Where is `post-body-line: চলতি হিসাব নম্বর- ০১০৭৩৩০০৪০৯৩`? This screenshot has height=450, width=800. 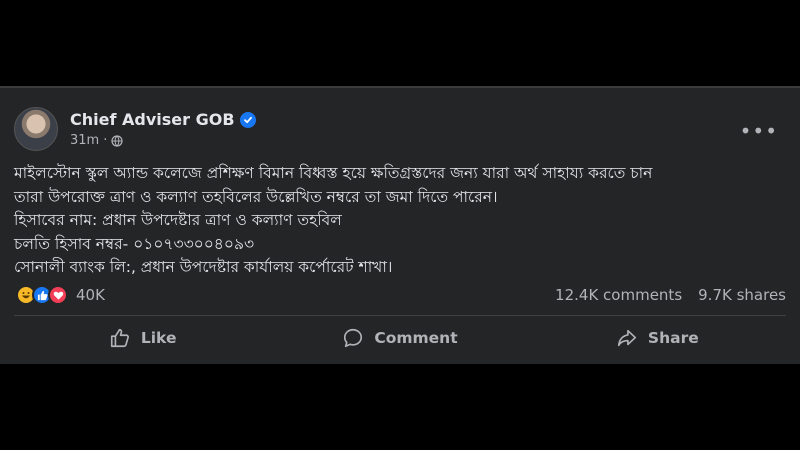
post-body-line: চলতি হিসাব নম্বর- ০১০৭৩৩০০৪০৯৩ is located at coordinates (134, 243).